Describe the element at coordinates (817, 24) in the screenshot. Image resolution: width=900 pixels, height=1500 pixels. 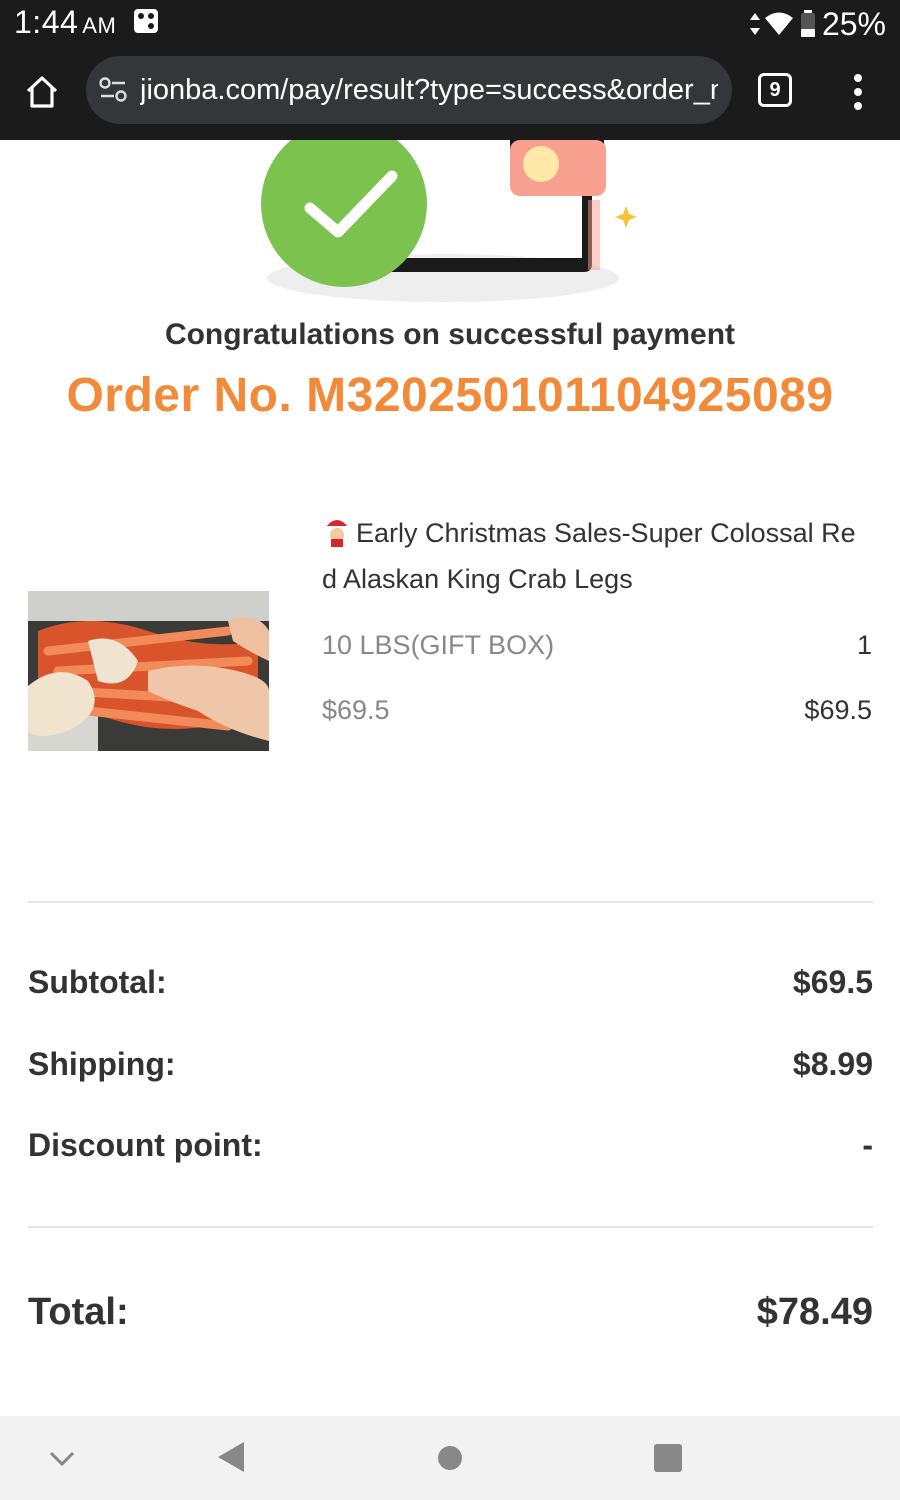
I see `status-indicators: 25%` at that location.